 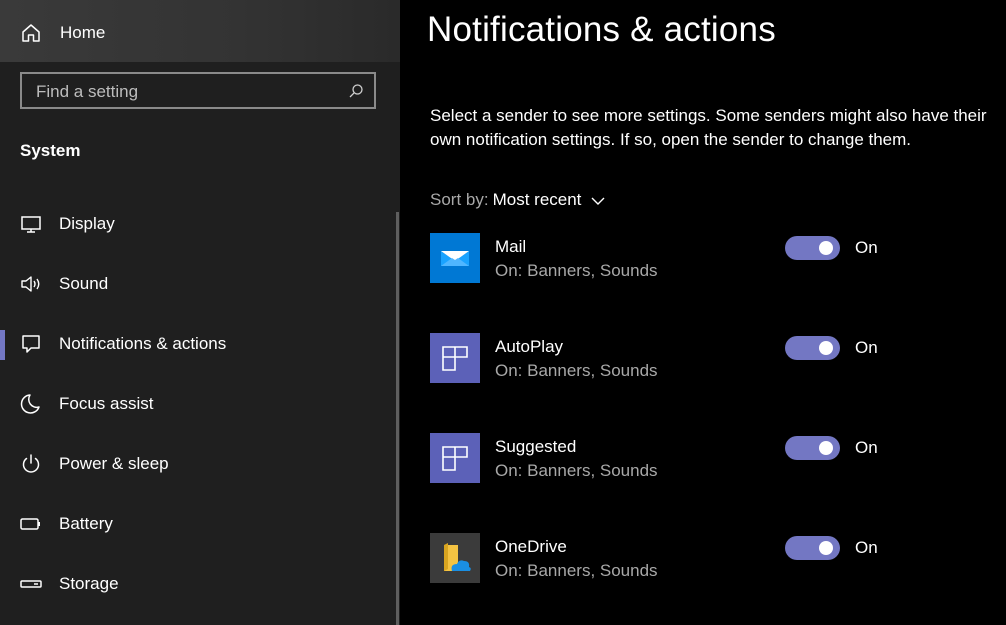 I want to click on sender-name: Mail, so click(x=511, y=246).